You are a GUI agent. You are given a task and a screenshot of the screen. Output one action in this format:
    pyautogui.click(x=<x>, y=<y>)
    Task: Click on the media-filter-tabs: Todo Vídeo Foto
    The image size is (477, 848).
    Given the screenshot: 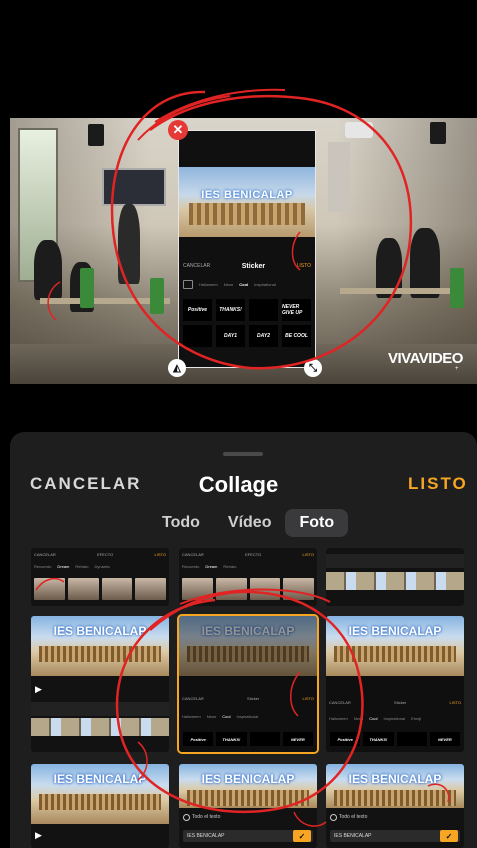 What is the action you would take?
    pyautogui.click(x=248, y=523)
    